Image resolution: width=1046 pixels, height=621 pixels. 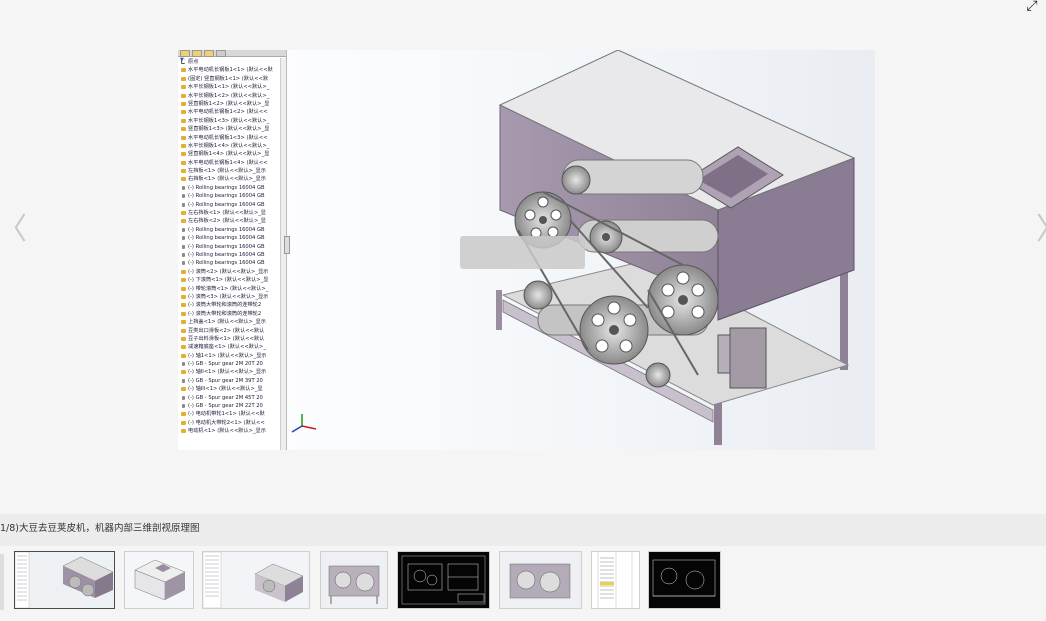 What do you see at coordinates (2, 582) in the screenshot?
I see `thumb-prev-arrow` at bounding box center [2, 582].